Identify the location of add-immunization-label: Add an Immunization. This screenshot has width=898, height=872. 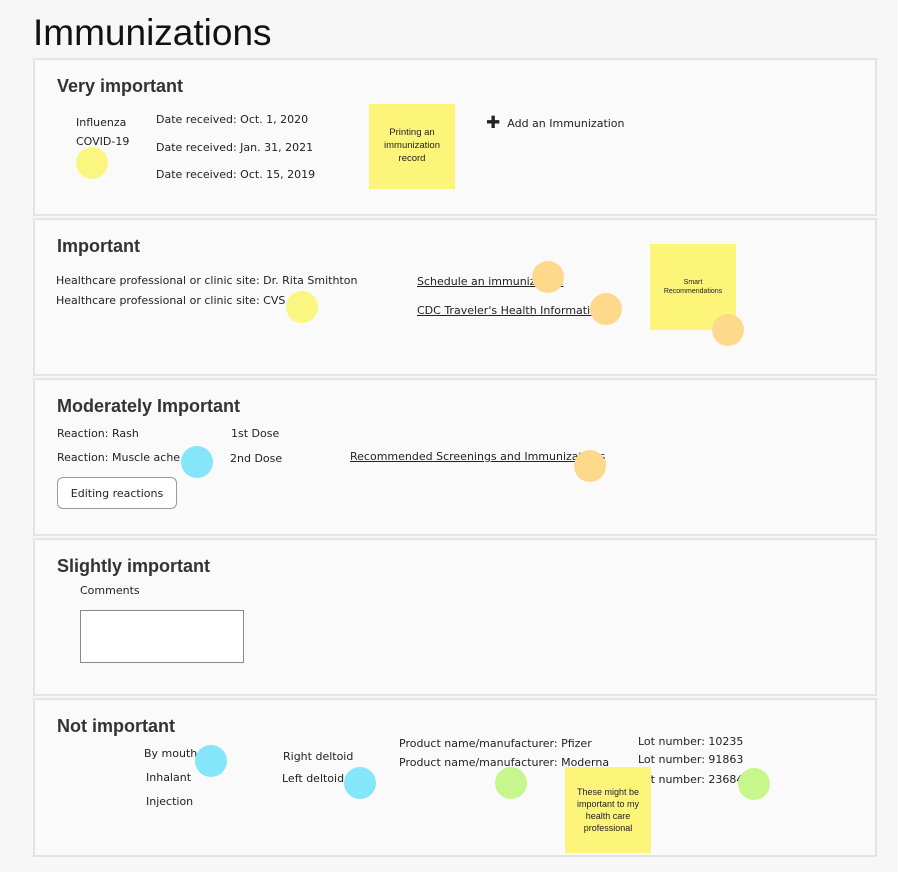
(566, 123).